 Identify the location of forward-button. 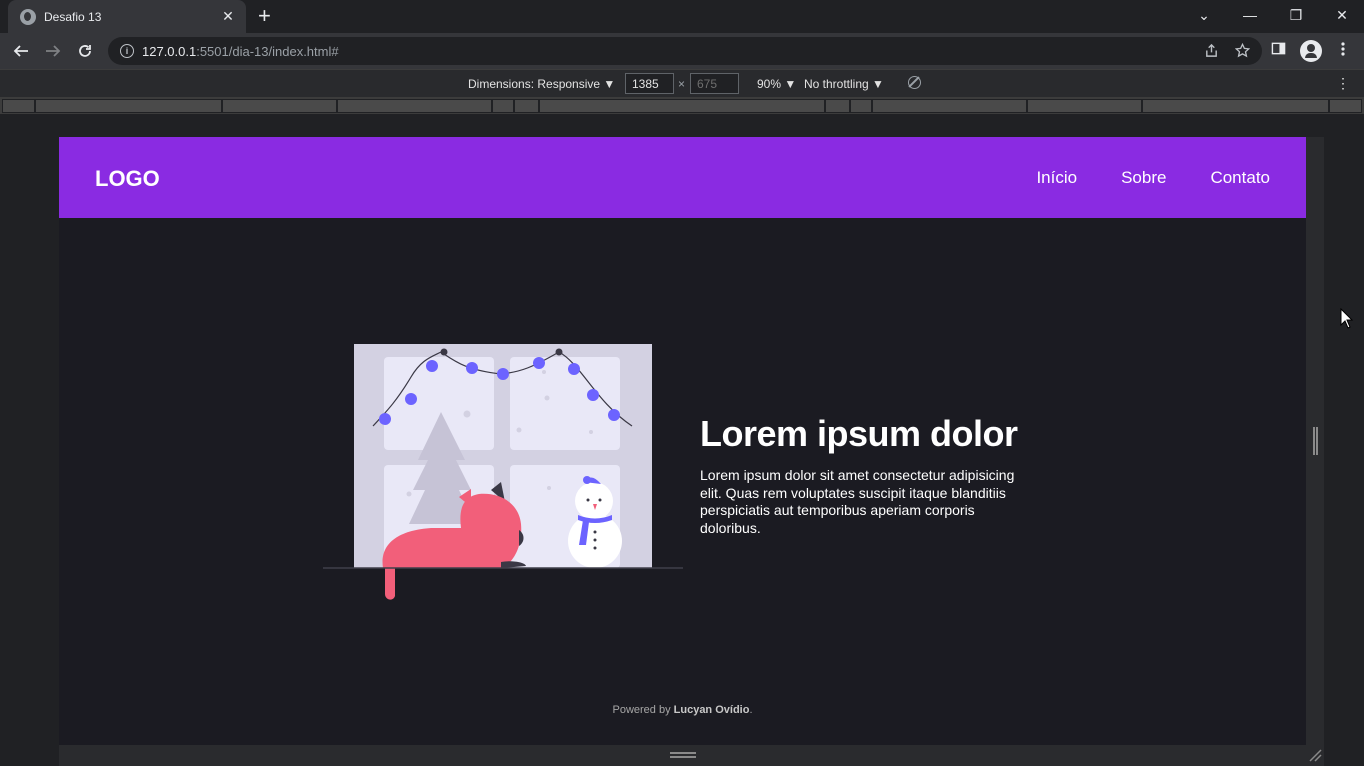
(53, 51).